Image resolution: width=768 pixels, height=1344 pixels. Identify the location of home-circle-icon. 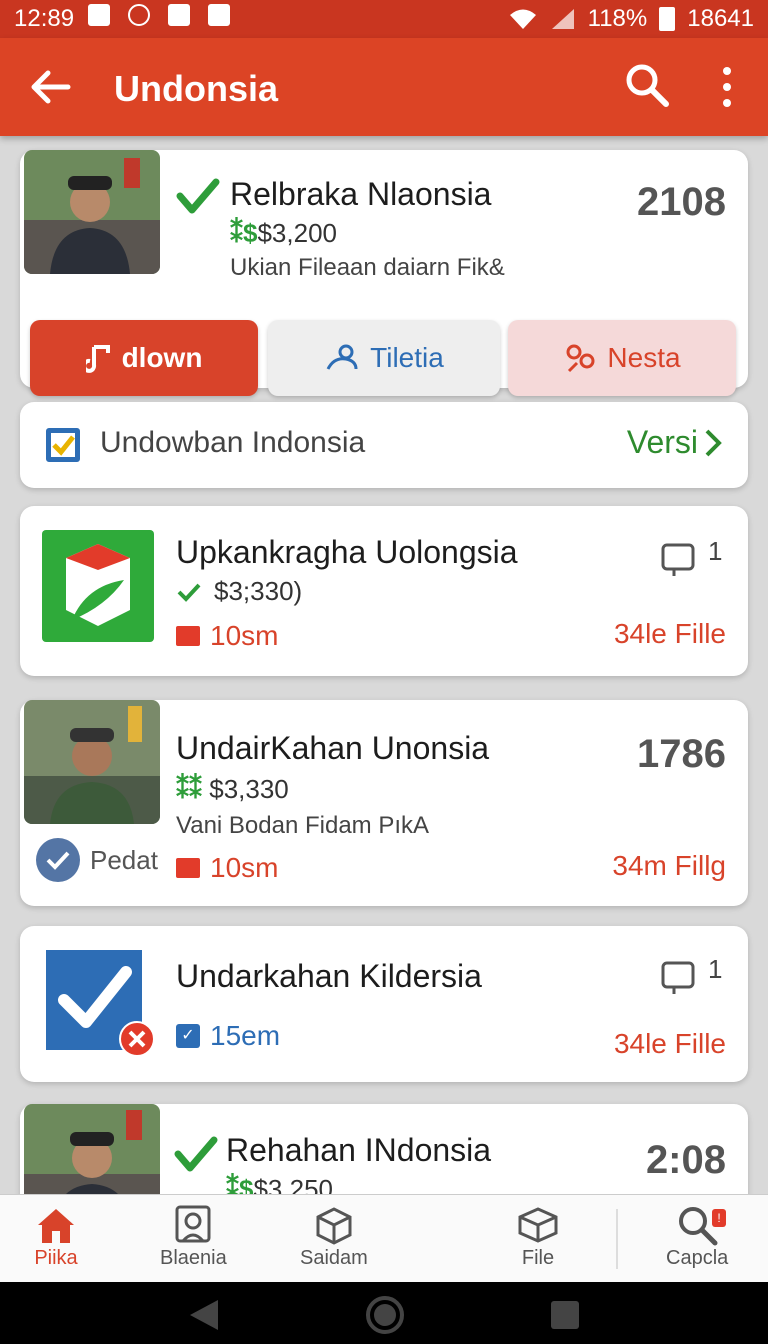
(385, 1315).